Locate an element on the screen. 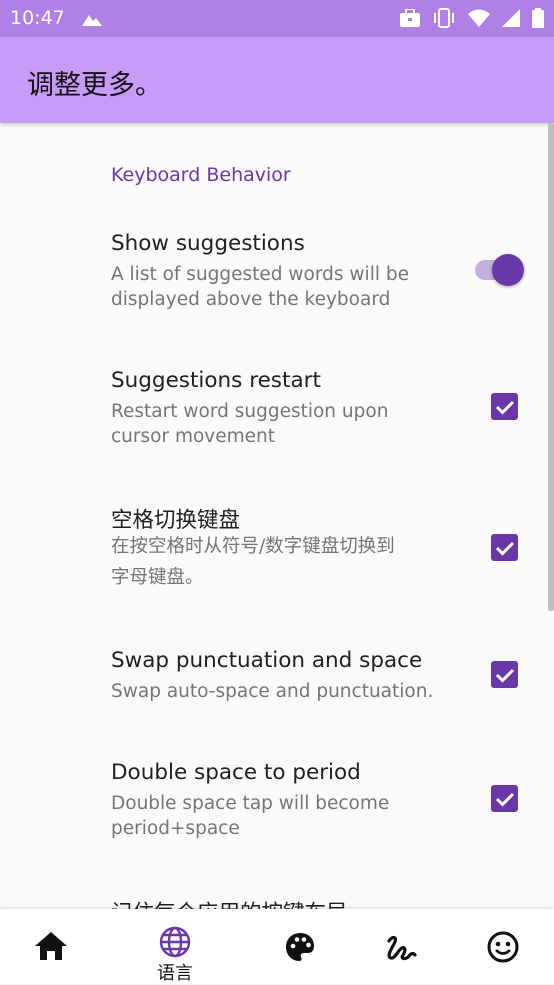 The height and width of the screenshot is (985, 554). pref-title: Suggestions restart is located at coordinates (216, 380).